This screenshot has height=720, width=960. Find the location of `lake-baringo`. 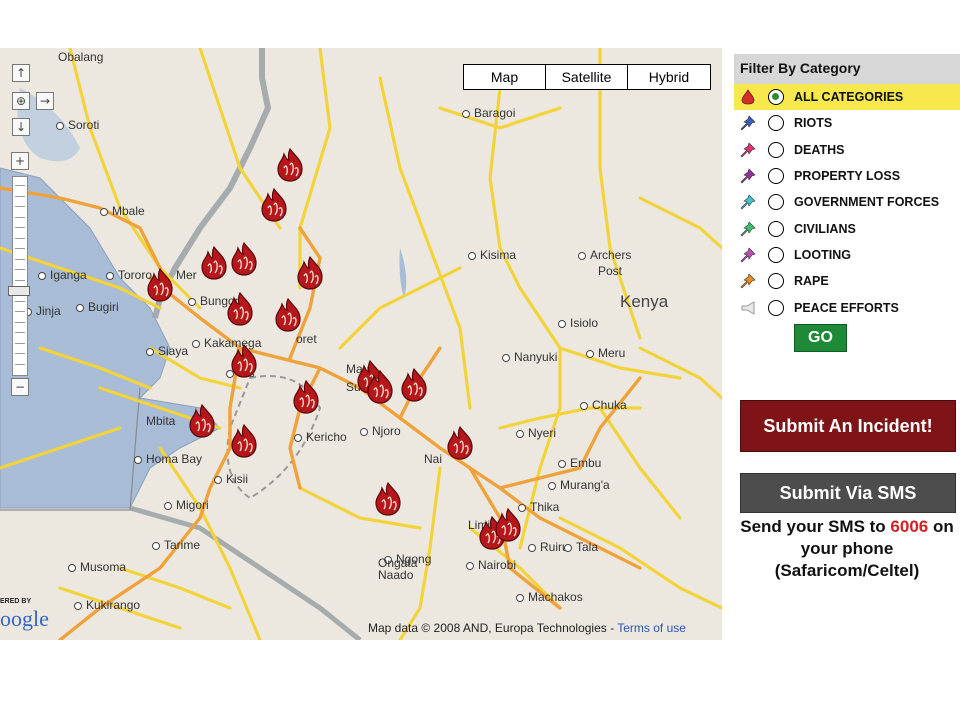

lake-baringo is located at coordinates (403, 273).